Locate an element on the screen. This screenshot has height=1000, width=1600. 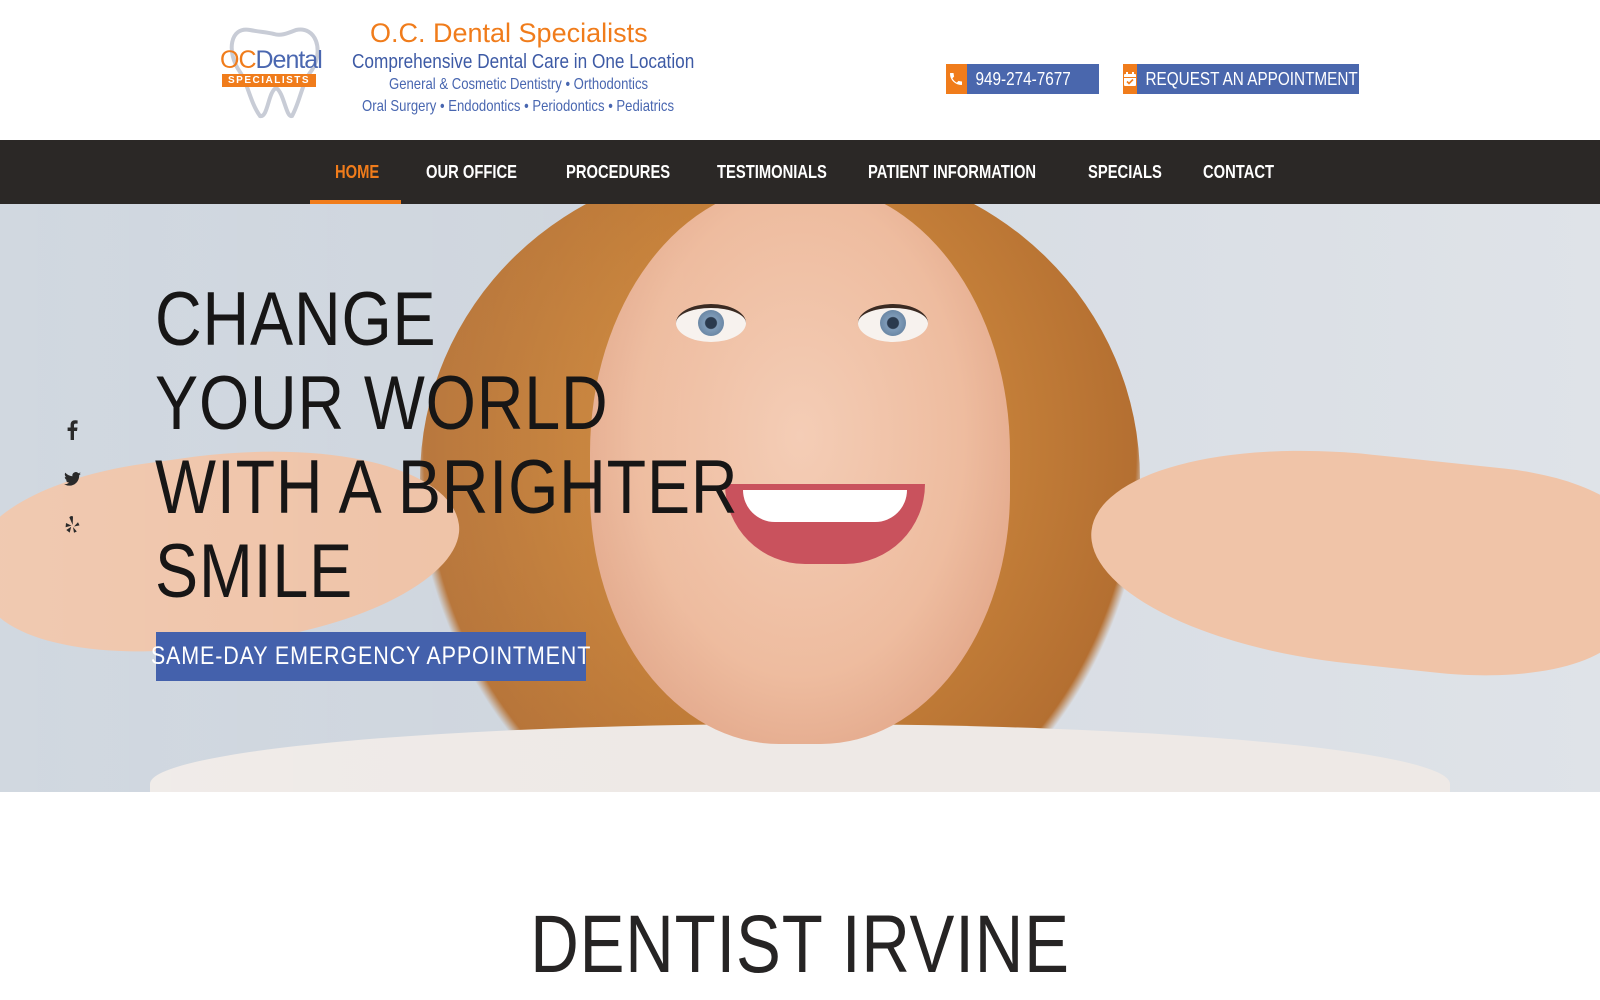
emergency-appointment-label: SAME-DAY EMERGENCY APPOINTMENT is located at coordinates (371, 656).